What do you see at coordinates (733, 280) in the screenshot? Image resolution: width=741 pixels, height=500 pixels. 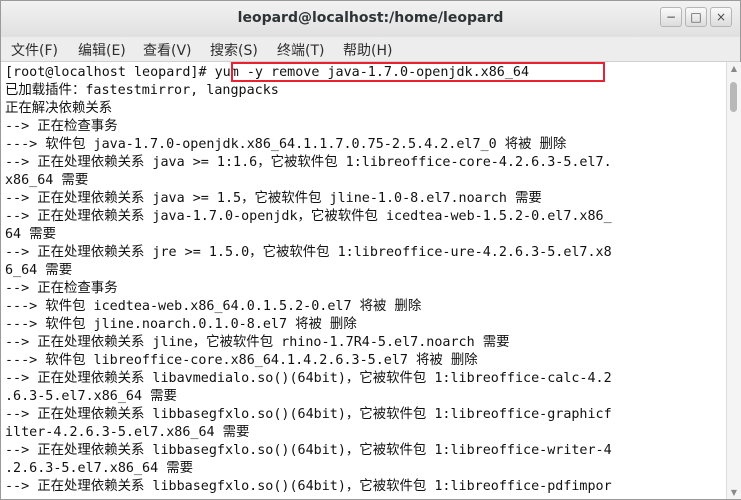 I see `vertical-scrollbar: ▲ ▼` at bounding box center [733, 280].